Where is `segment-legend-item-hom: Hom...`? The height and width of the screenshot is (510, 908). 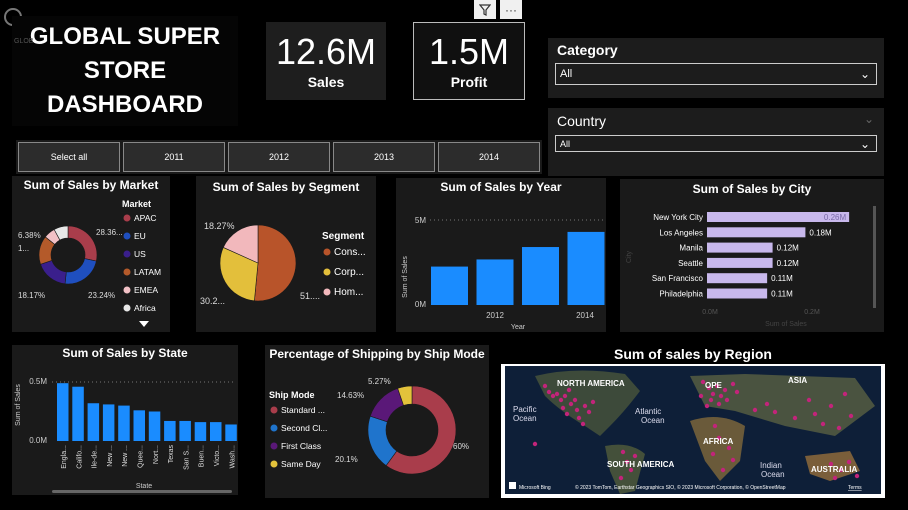 segment-legend-item-hom: Hom... is located at coordinates (348, 292).